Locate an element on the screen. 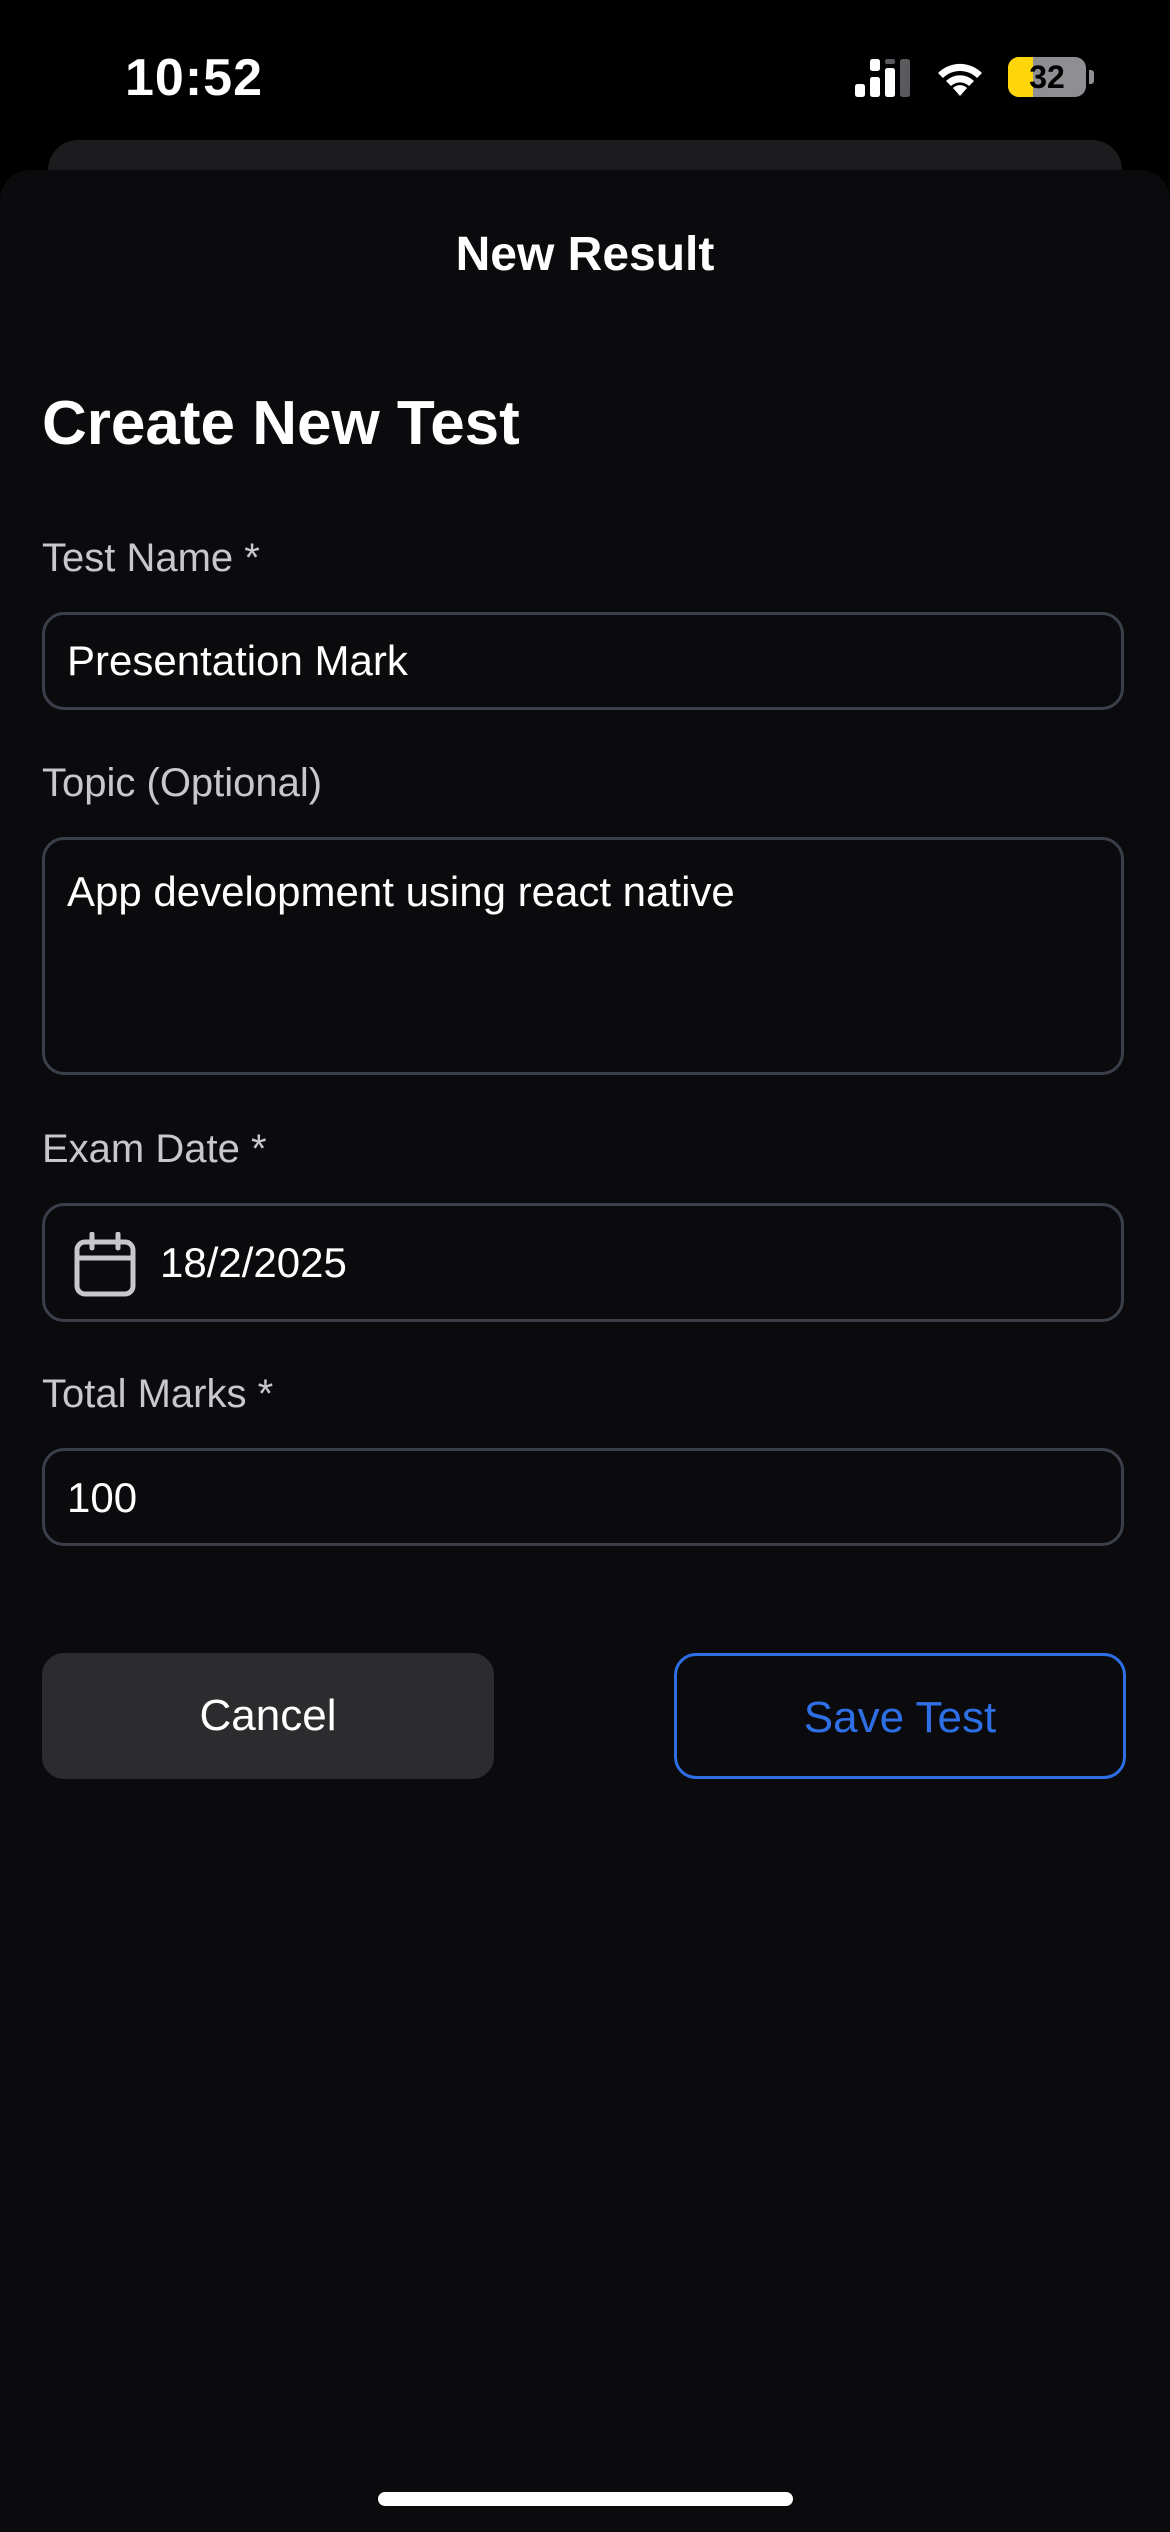 Image resolution: width=1170 pixels, height=2532 pixels. wifi-icon is located at coordinates (960, 79).